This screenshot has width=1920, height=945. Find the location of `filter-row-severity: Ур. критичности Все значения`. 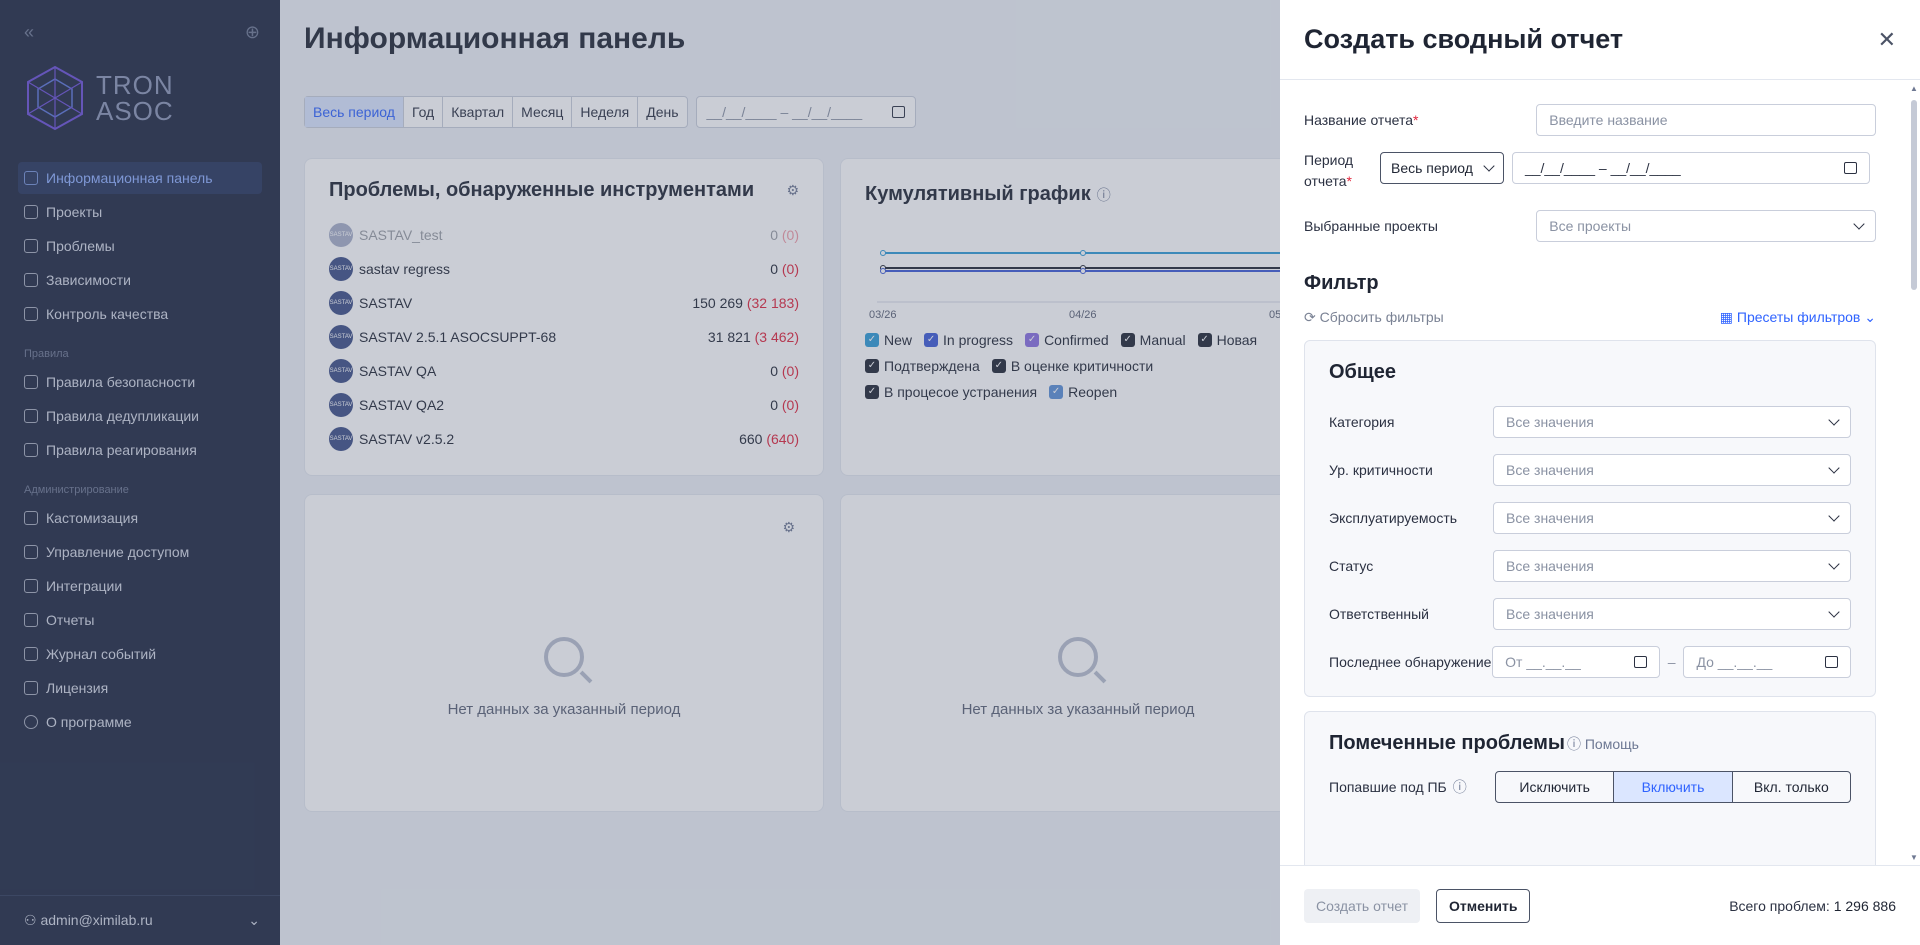

filter-row-severity: Ур. критичности Все значения is located at coordinates (1590, 470).